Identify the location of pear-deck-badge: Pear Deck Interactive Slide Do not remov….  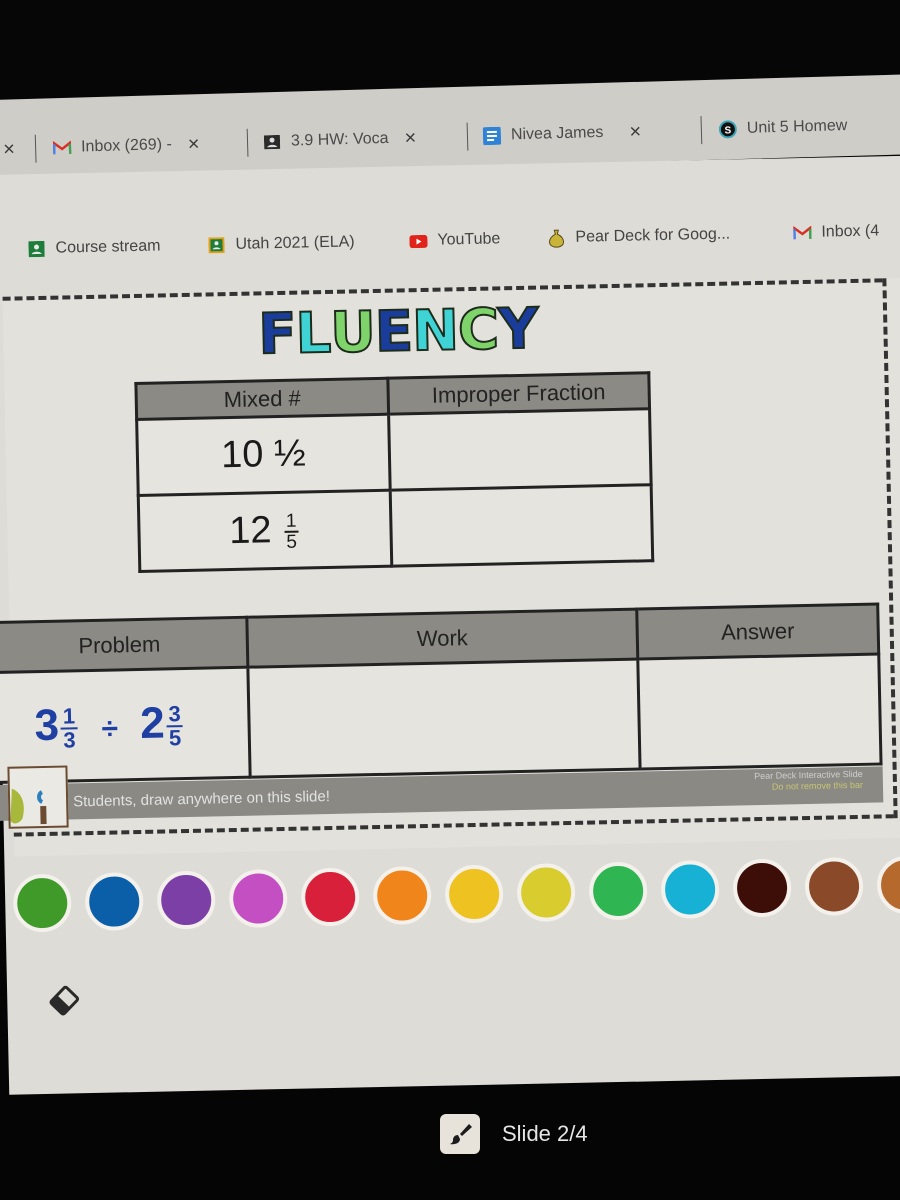
(808, 781).